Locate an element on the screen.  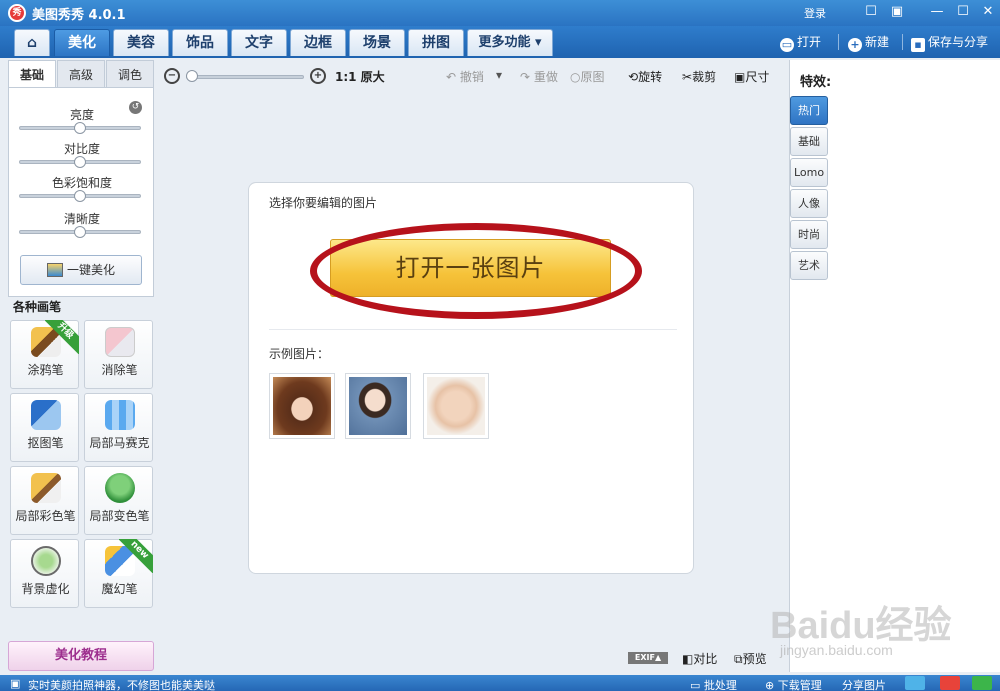
tab-beautify: 美化 is located at coordinates (82, 42).